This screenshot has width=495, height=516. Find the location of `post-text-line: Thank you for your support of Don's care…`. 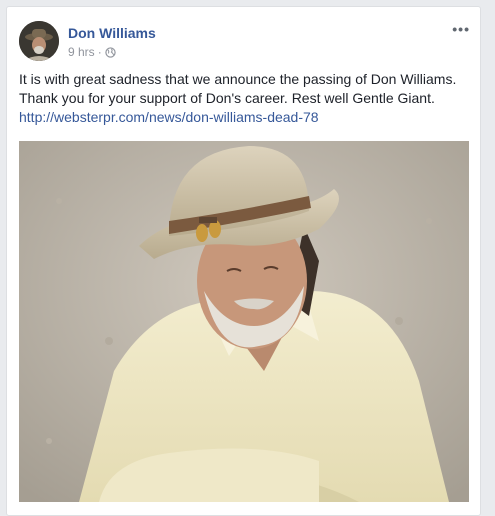

post-text-line: Thank you for your support of Don's care… is located at coordinates (227, 98).